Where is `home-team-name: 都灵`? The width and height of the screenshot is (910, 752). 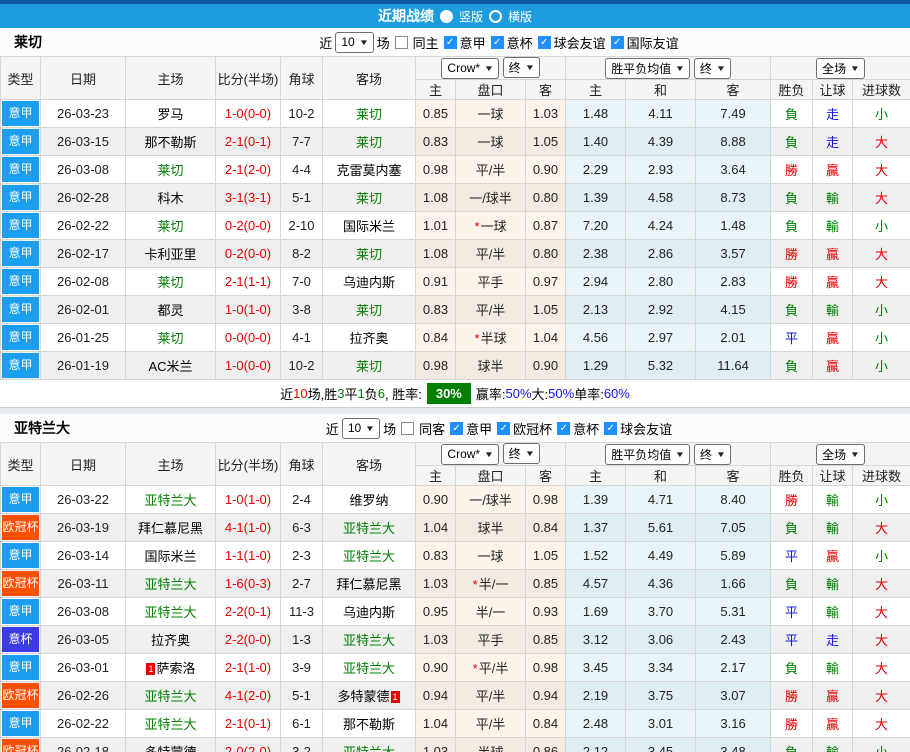 home-team-name: 都灵 is located at coordinates (170, 310).